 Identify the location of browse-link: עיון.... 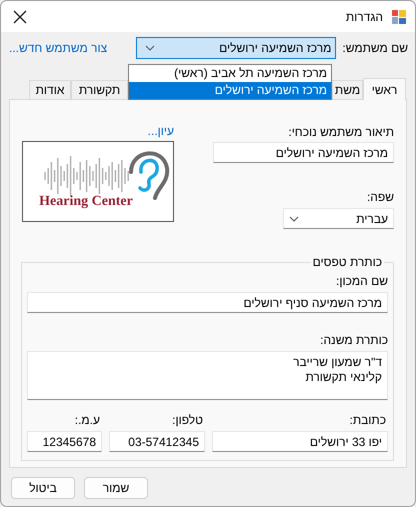
(161, 131).